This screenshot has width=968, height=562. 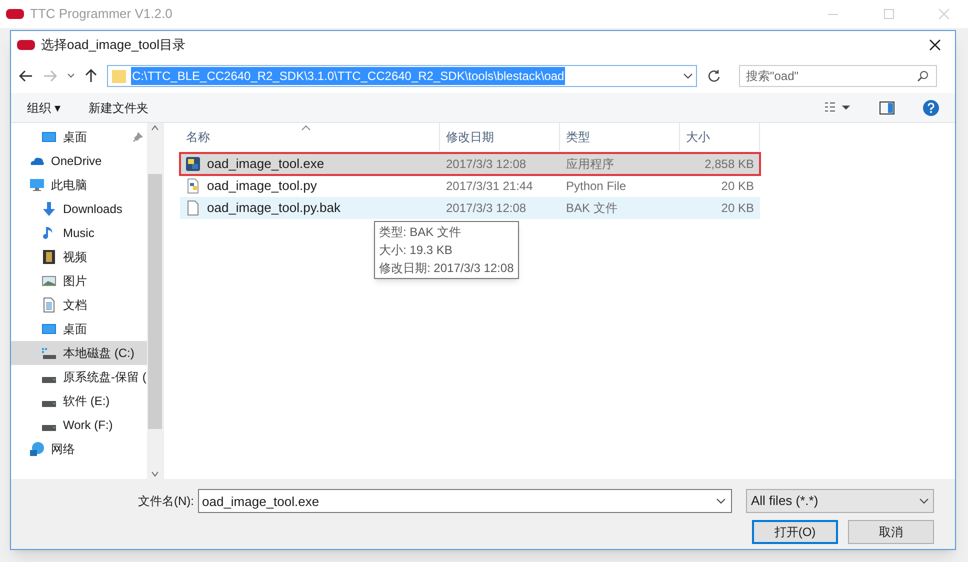 I want to click on picture-icon, so click(x=49, y=281).